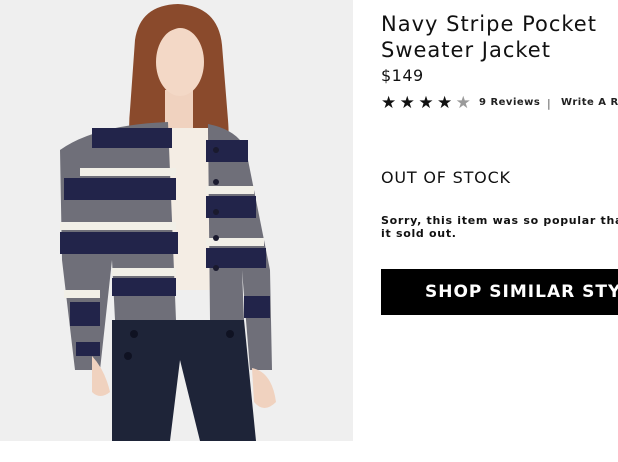  What do you see at coordinates (489, 24) in the screenshot?
I see `product-title-line-1: Navy Stripe Pocket` at bounding box center [489, 24].